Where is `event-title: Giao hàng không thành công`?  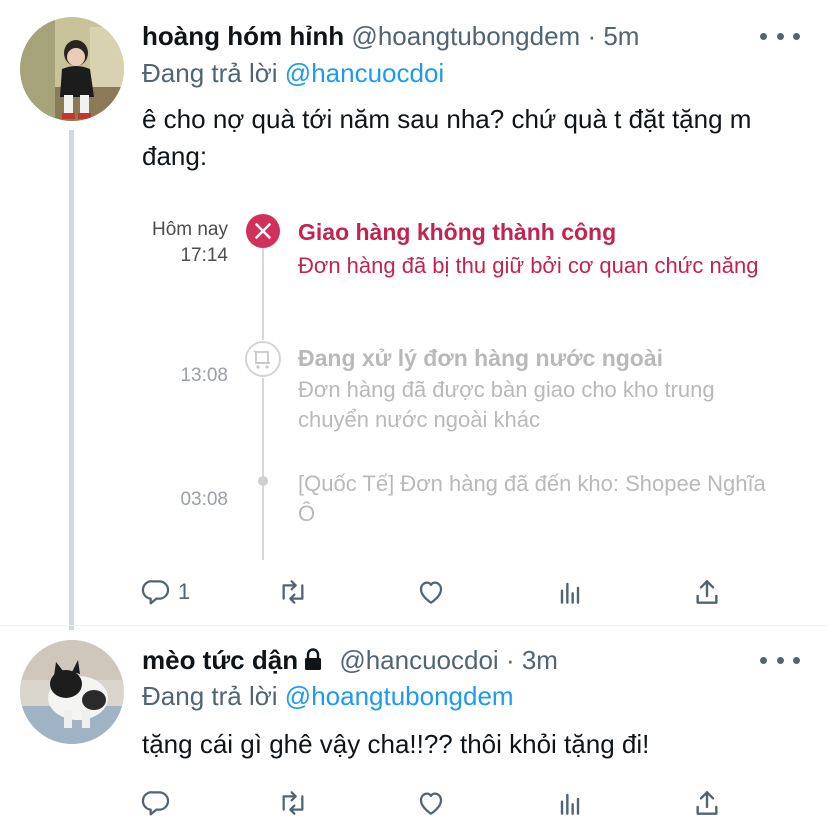 event-title: Giao hàng không thành công is located at coordinates (457, 232).